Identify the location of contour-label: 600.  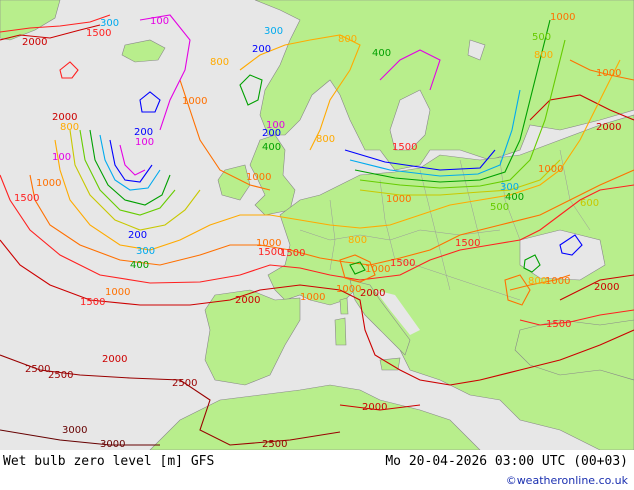
(589, 203).